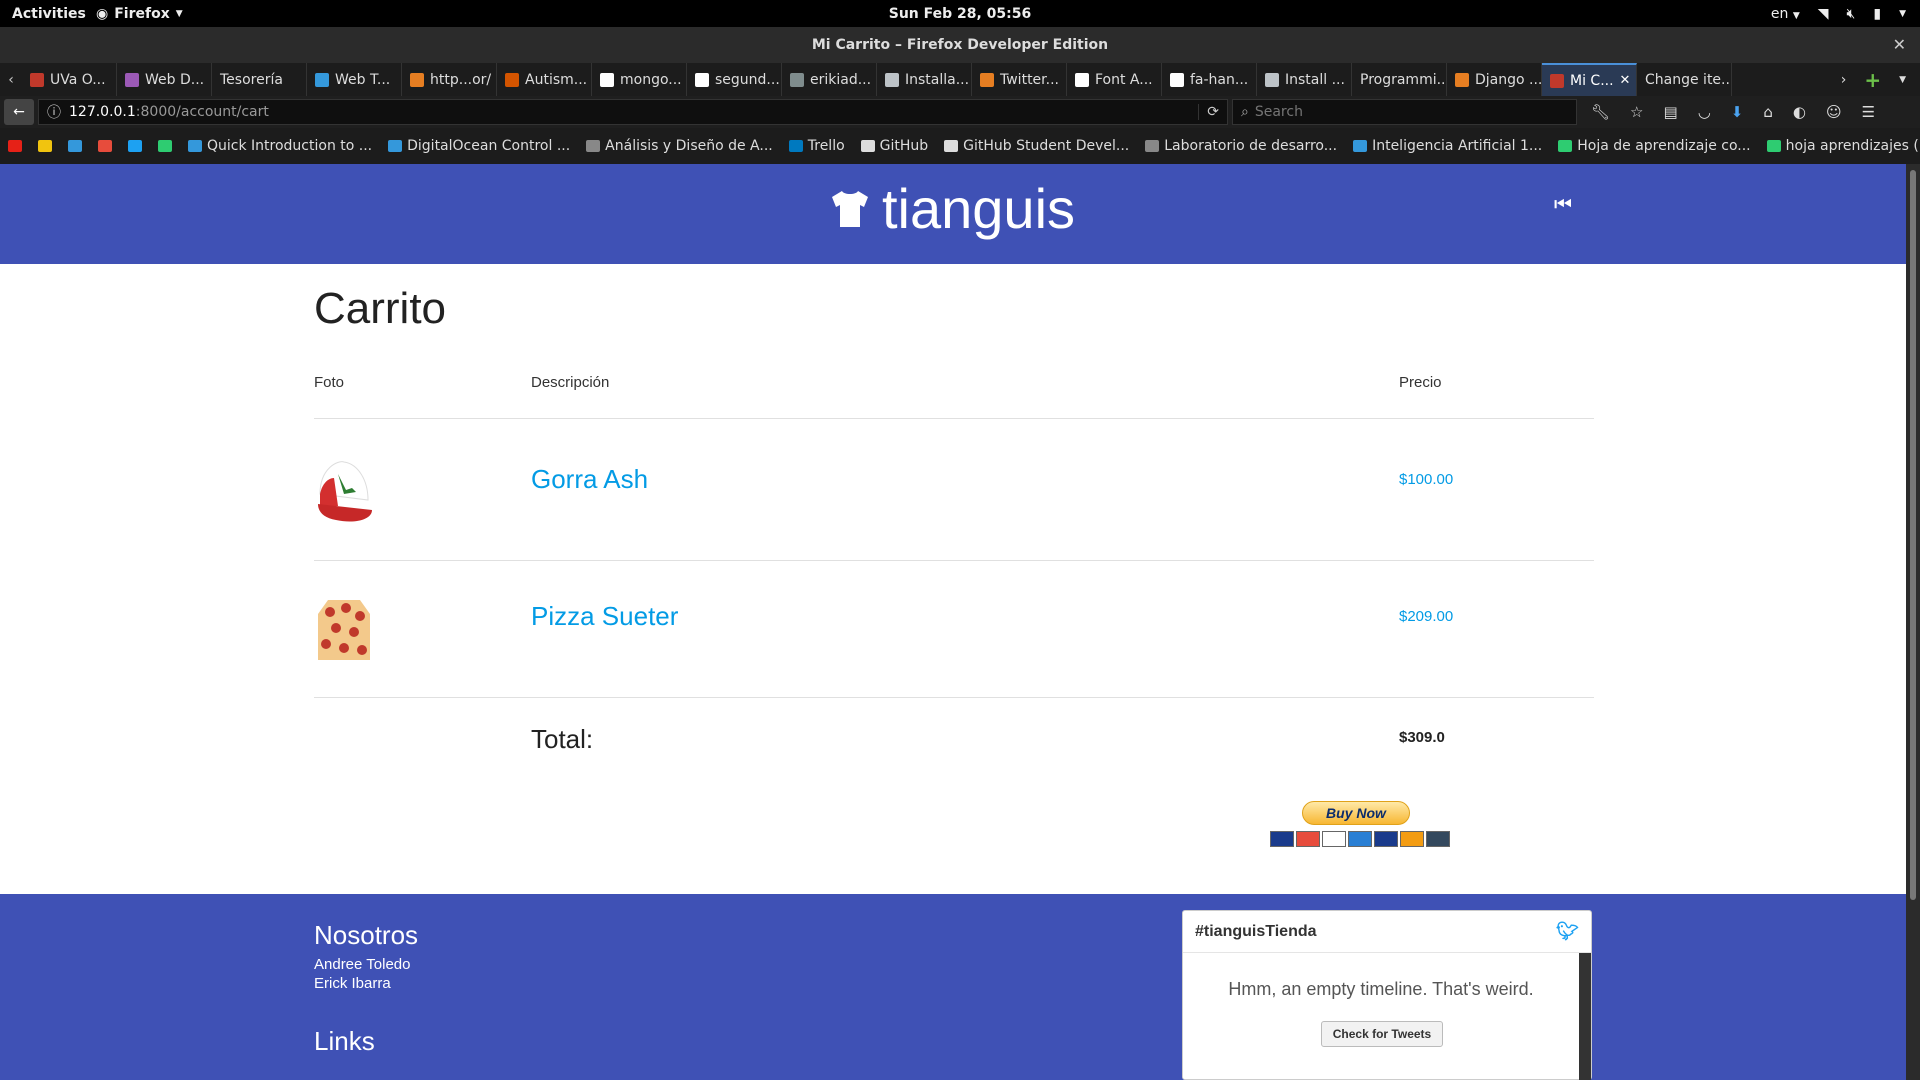  Describe the element at coordinates (344, 630) in the screenshot. I see `pizza-sweater-image` at that location.